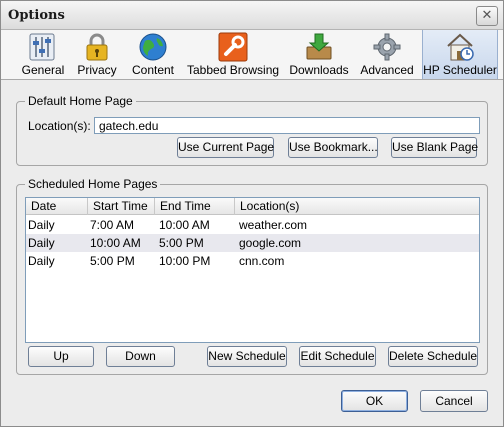 Image resolution: width=504 pixels, height=427 pixels. What do you see at coordinates (57, 206) in the screenshot?
I see `column-header-date: Date` at bounding box center [57, 206].